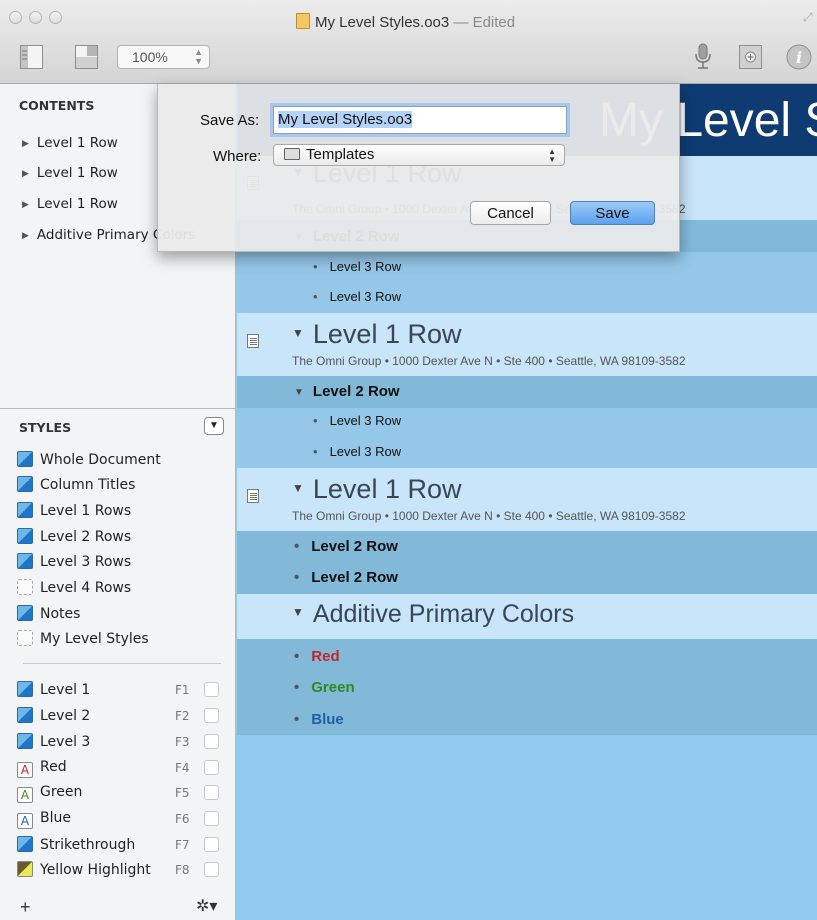  I want to click on style-label: Strikethrough, so click(88, 845).